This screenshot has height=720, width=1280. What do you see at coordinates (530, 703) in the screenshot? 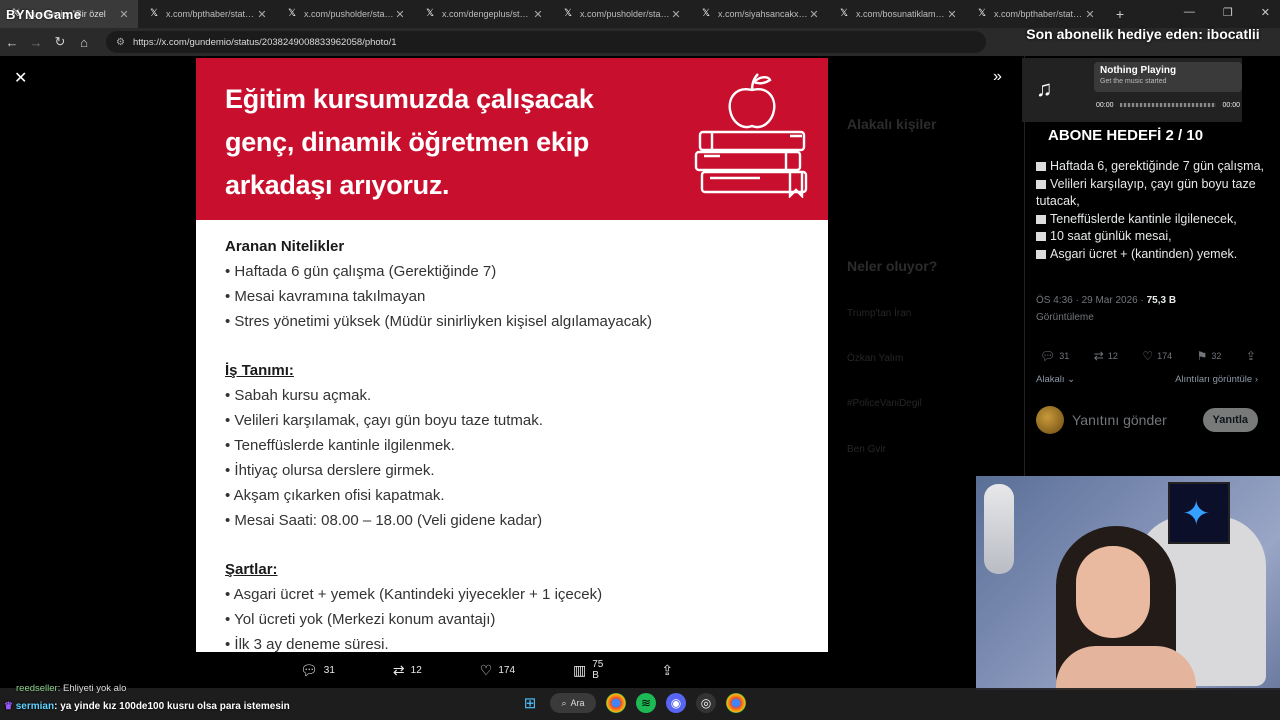
I see `windows-start-icon: ⊞` at bounding box center [530, 703].